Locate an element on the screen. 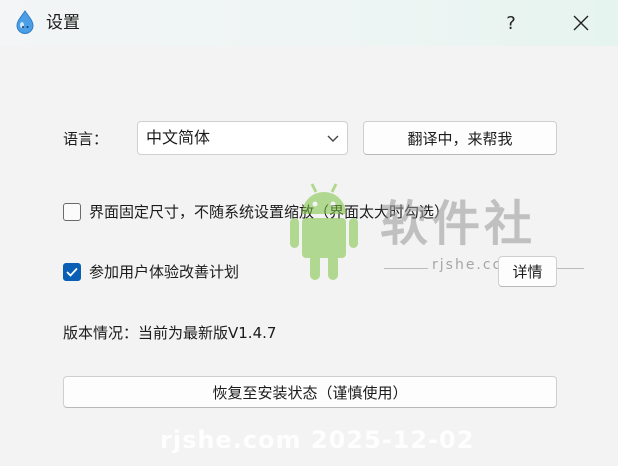 This screenshot has height=466, width=618. details-button: 详情 is located at coordinates (527, 271).